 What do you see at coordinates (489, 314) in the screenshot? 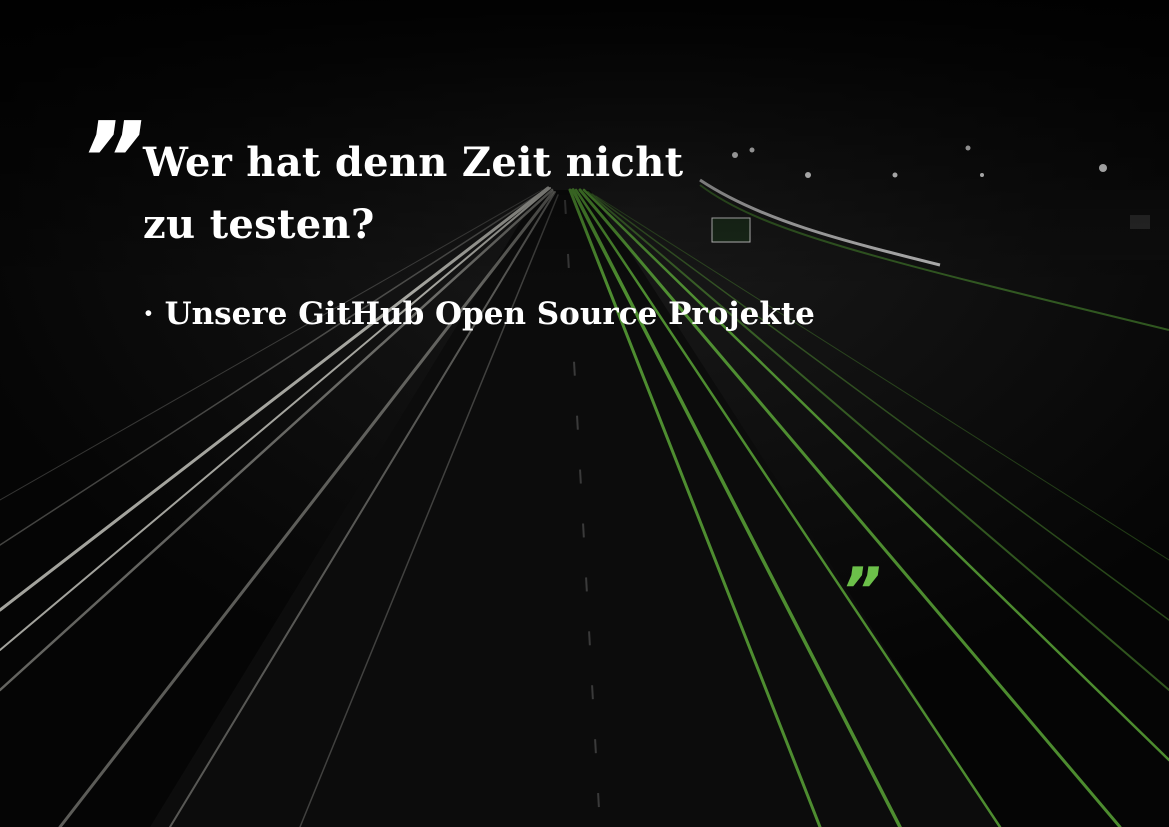
I see `bullet-text: Unsere GitHub Open Source Projekte` at bounding box center [489, 314].